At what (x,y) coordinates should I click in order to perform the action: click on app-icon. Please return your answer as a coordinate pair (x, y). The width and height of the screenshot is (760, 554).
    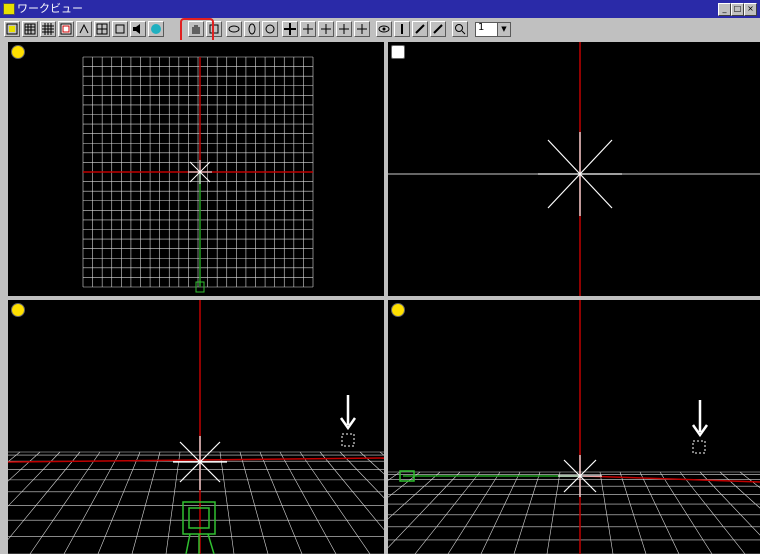
    Looking at the image, I should click on (9, 9).